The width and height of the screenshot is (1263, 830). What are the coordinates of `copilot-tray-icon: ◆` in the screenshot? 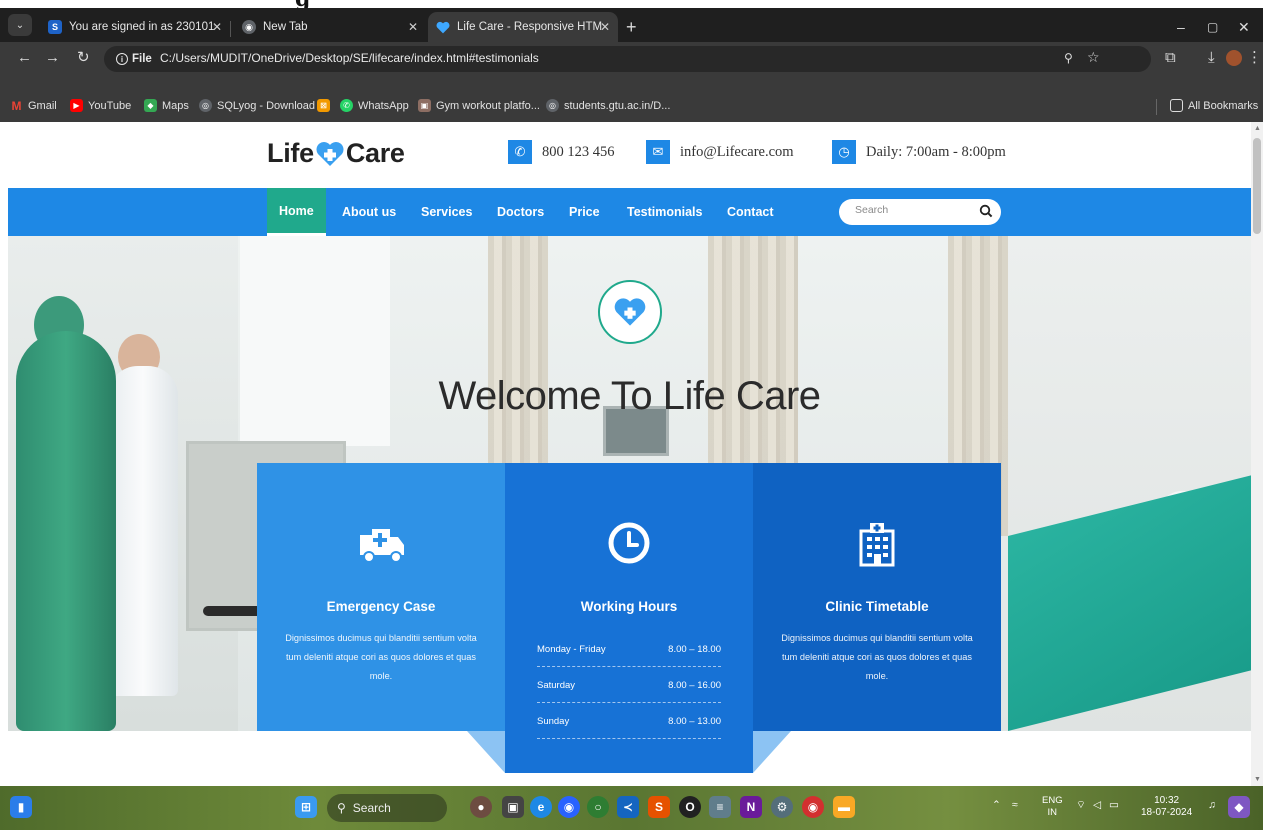 It's located at (1239, 807).